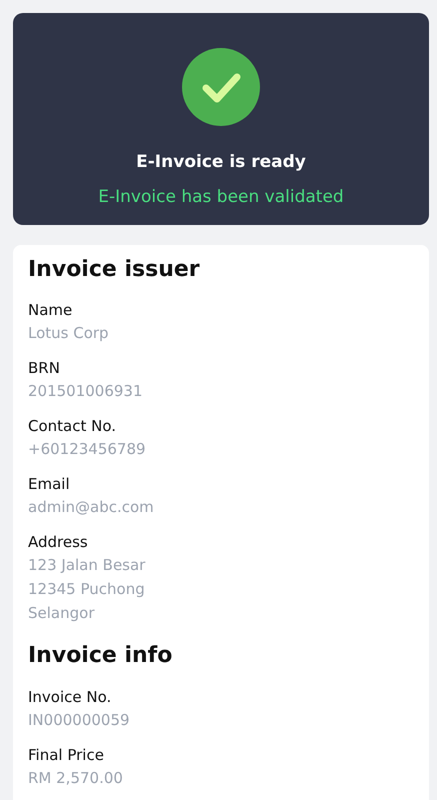  I want to click on field-value: admin@abc.com, so click(91, 507).